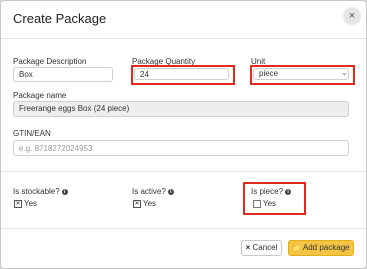  I want to click on is-stockable-label-text: Is stockable?, so click(36, 191).